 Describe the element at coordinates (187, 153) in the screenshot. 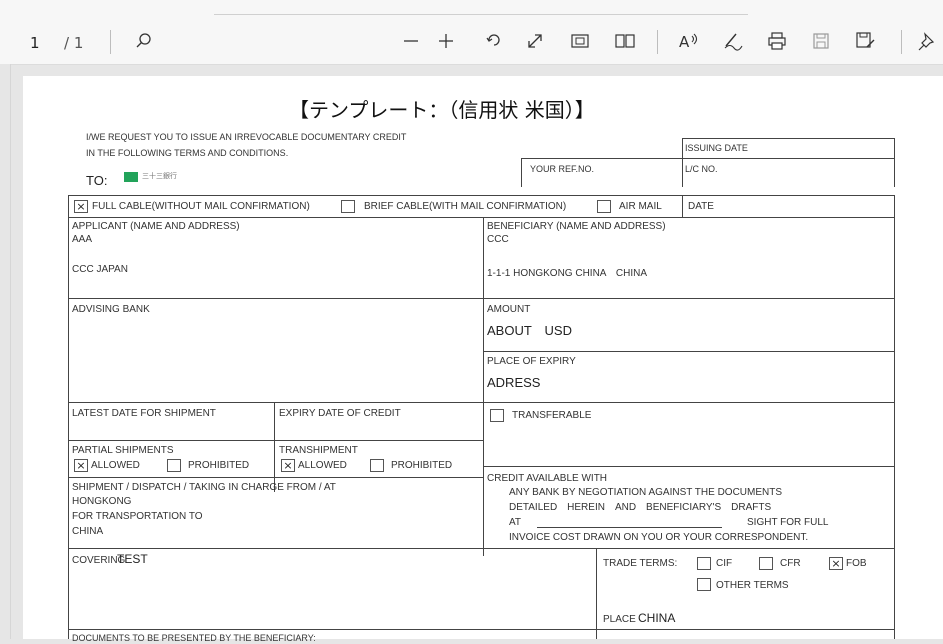

I see `intro-line-2: IN THE FOLLOWING TERMS AND CONDITIONS.` at that location.